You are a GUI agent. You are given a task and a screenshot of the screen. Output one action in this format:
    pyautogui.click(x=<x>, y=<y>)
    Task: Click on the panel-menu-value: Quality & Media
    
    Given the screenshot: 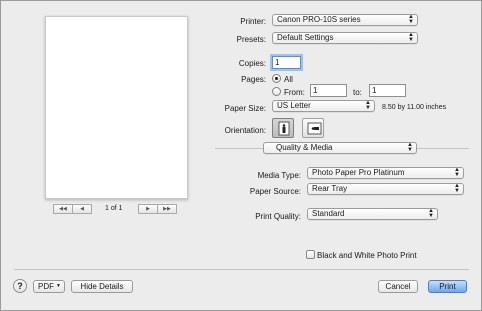 What is the action you would take?
    pyautogui.click(x=304, y=147)
    